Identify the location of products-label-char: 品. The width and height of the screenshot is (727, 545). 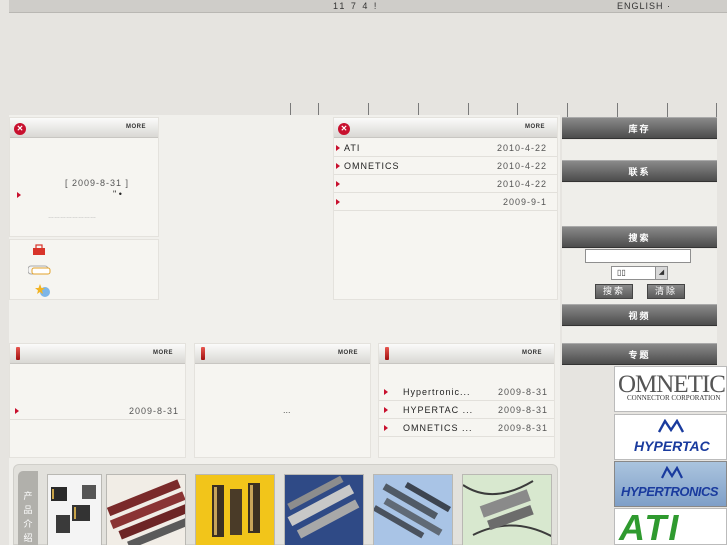
(28, 510).